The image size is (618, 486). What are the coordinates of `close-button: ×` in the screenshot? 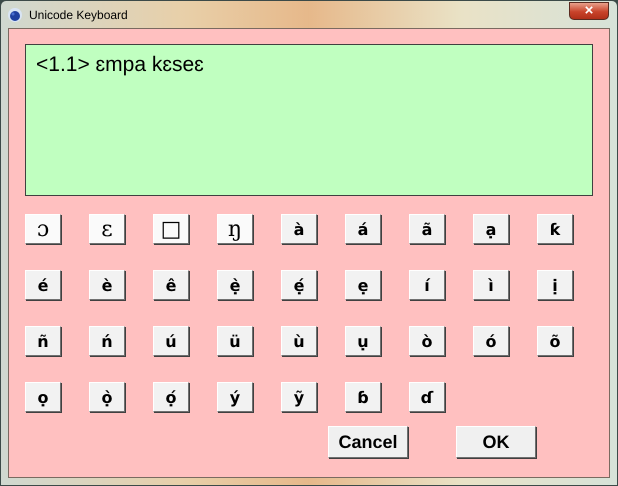 It's located at (589, 11).